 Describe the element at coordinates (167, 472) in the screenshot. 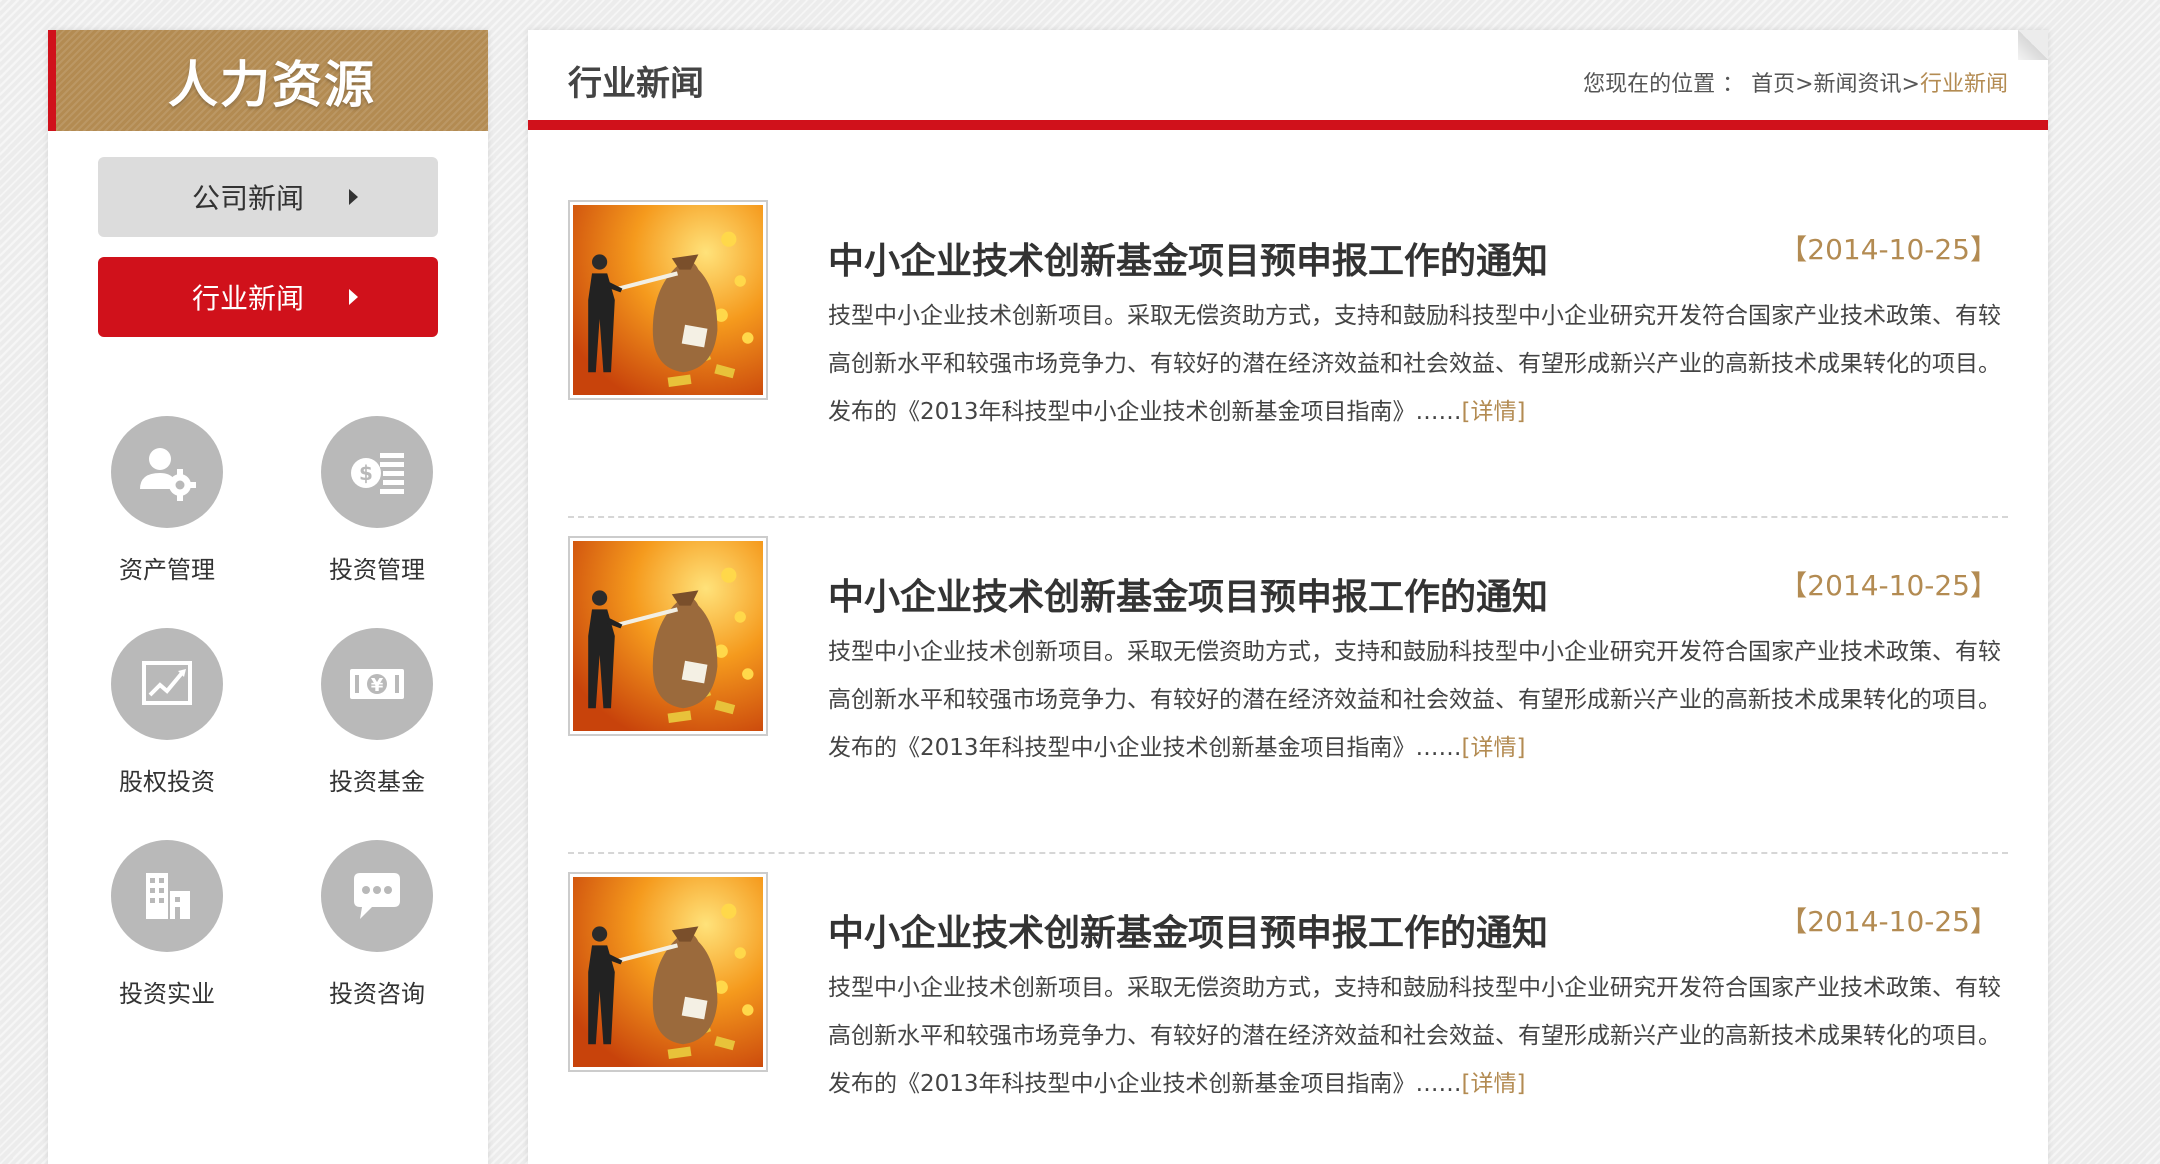

I see `user-gear-icon` at that location.